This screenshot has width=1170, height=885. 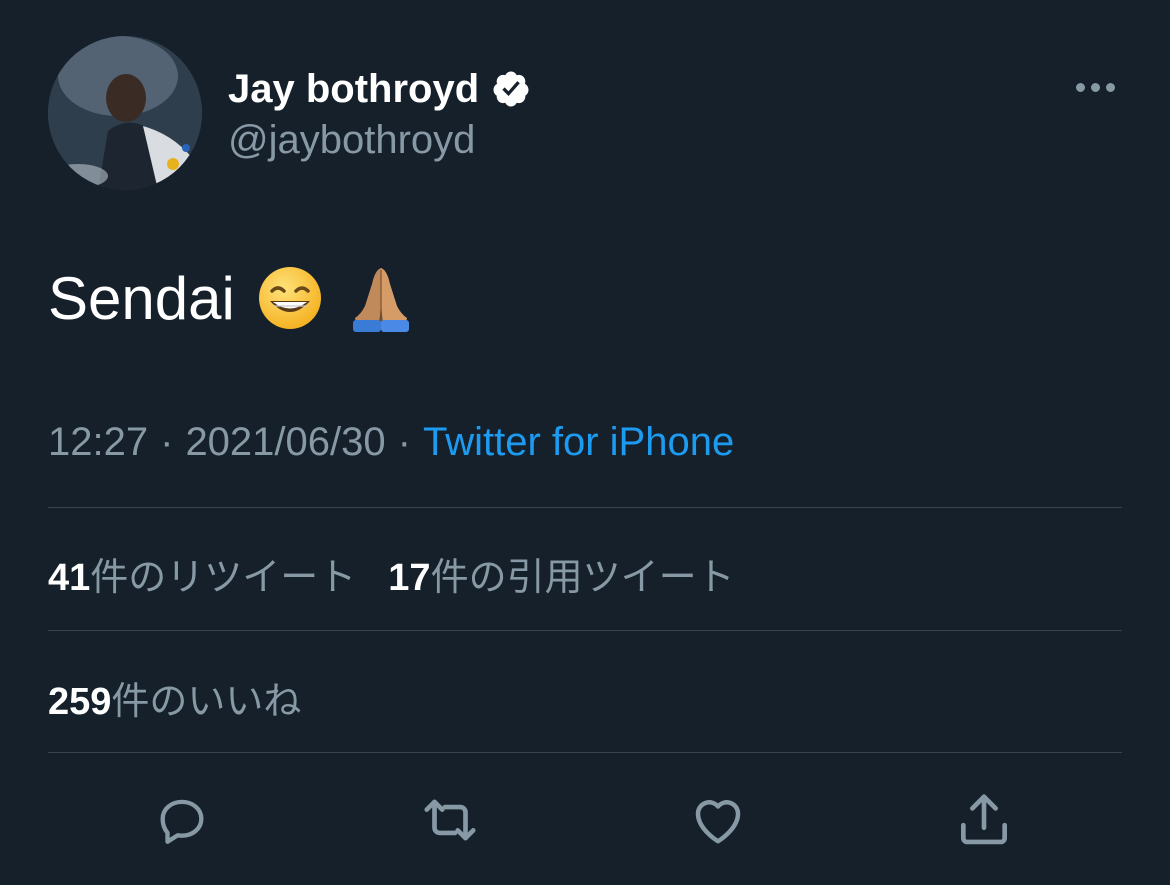 What do you see at coordinates (1095, 87) in the screenshot?
I see `more-options-icon` at bounding box center [1095, 87].